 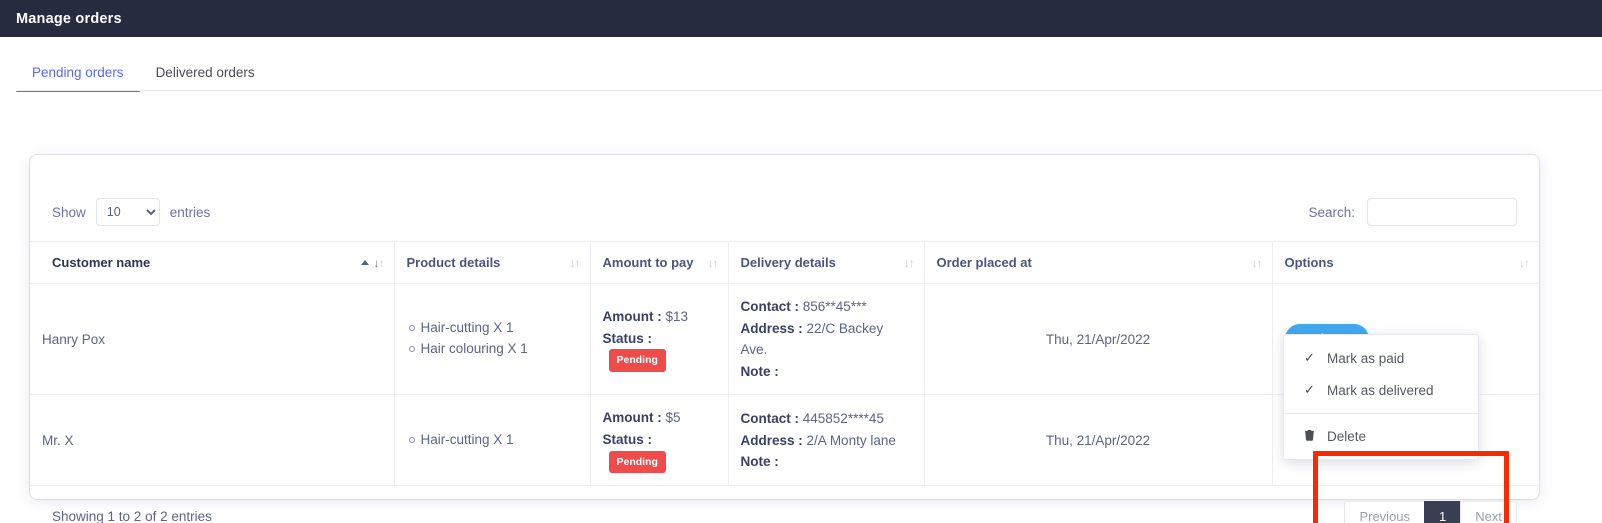 I want to click on trash-icon, so click(x=1310, y=436).